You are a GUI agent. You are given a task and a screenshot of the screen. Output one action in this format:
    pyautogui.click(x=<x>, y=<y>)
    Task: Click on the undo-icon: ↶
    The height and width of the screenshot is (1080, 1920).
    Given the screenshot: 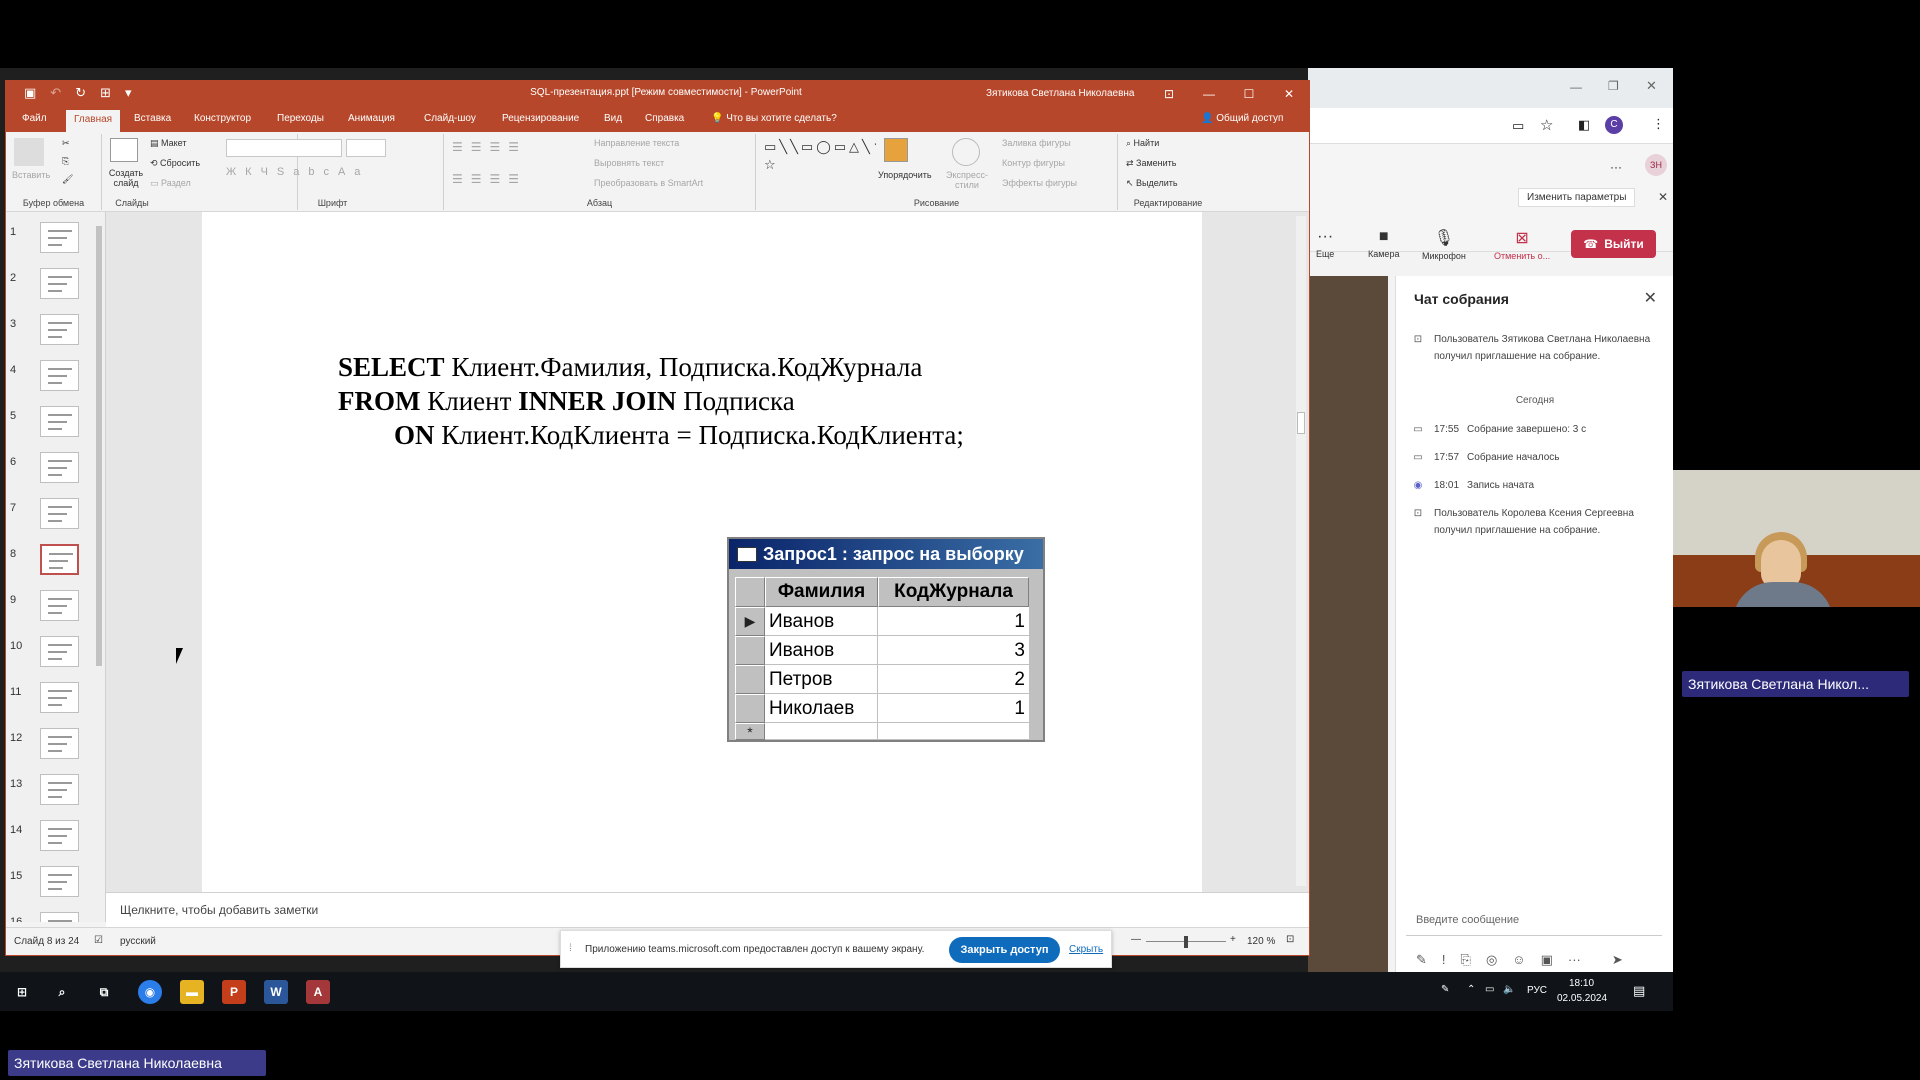 What is the action you would take?
    pyautogui.click(x=55, y=93)
    